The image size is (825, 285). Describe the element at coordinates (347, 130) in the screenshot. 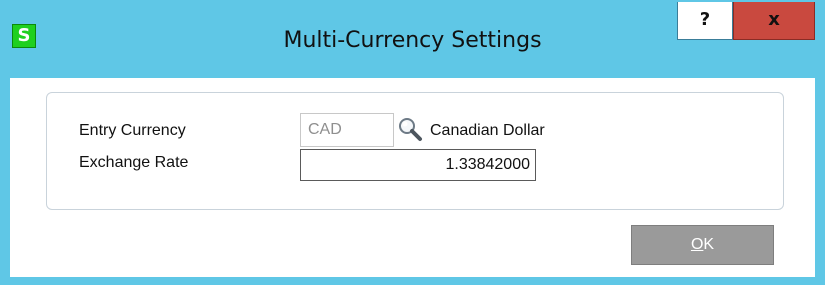

I see `entry-currency-field: CAD` at that location.